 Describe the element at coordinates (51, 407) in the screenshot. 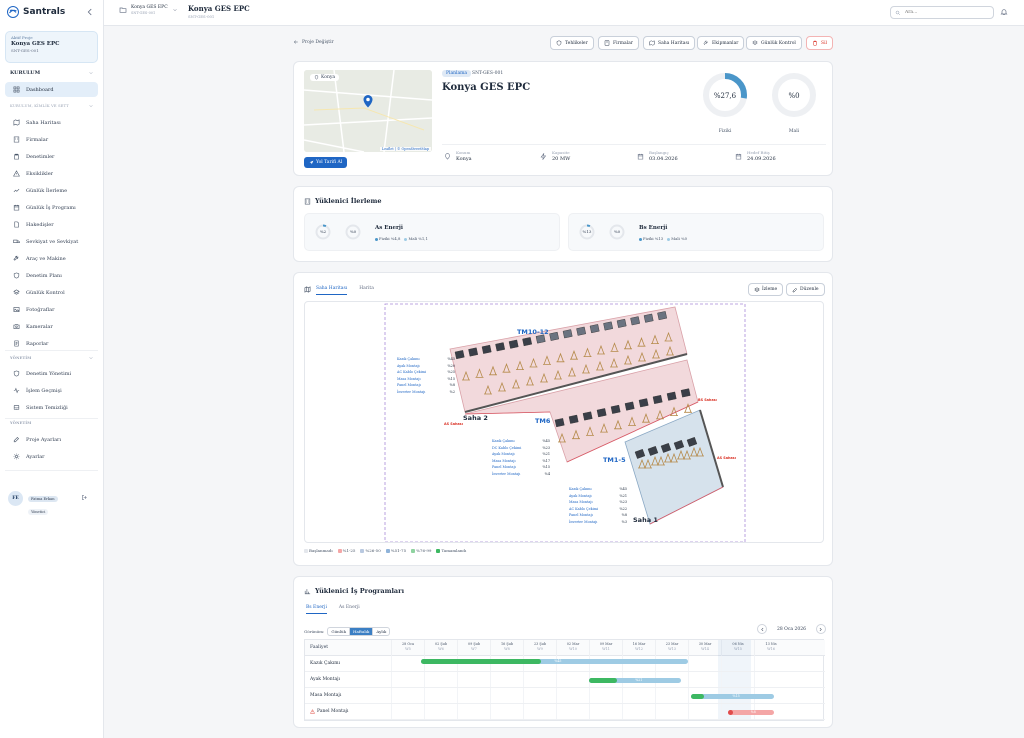

I see `sidebar-item-yonetim-2: Sistem Temizliği` at that location.